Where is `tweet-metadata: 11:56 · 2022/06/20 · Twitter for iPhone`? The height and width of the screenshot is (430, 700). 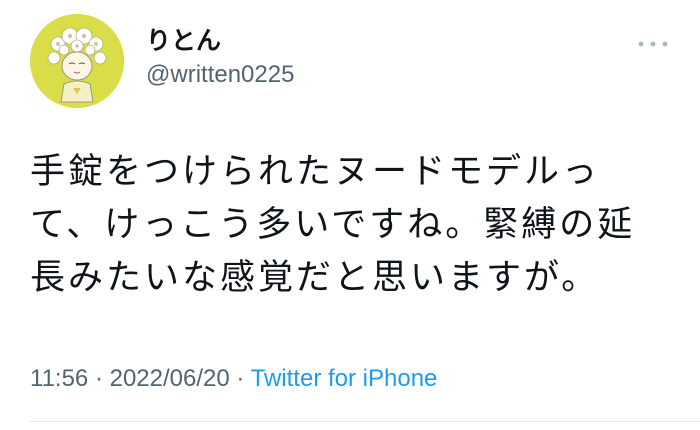
tweet-metadata: 11:56 · 2022/06/20 · Twitter for iPhone is located at coordinates (233, 379).